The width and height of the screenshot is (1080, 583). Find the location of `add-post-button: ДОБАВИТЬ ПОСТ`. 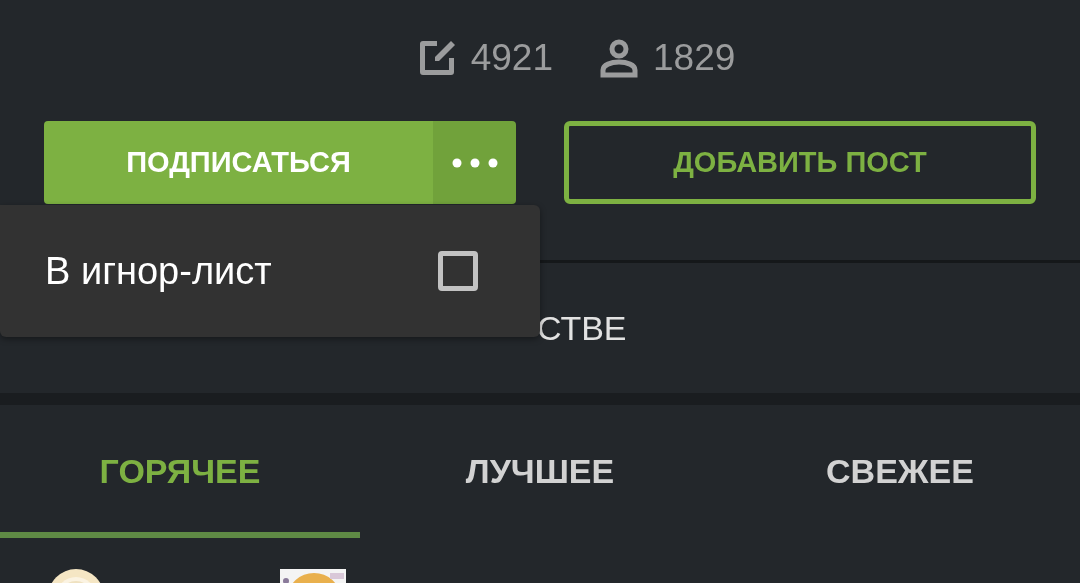

add-post-button: ДОБАВИТЬ ПОСТ is located at coordinates (800, 162).